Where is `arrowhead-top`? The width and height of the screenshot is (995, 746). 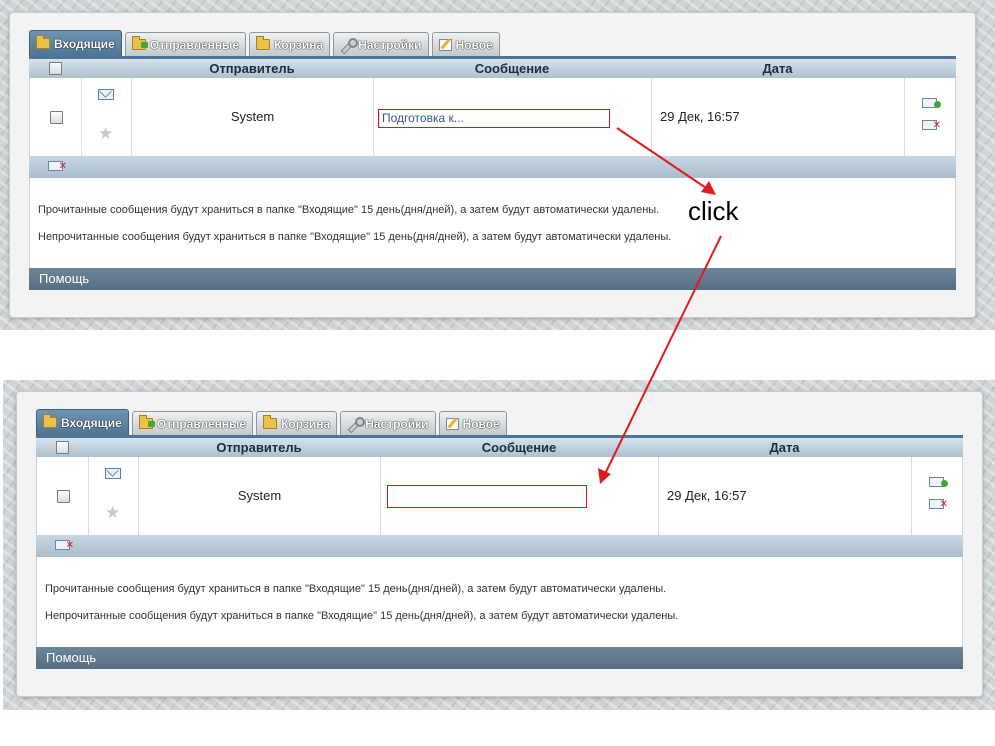 arrowhead-top is located at coordinates (708, 188).